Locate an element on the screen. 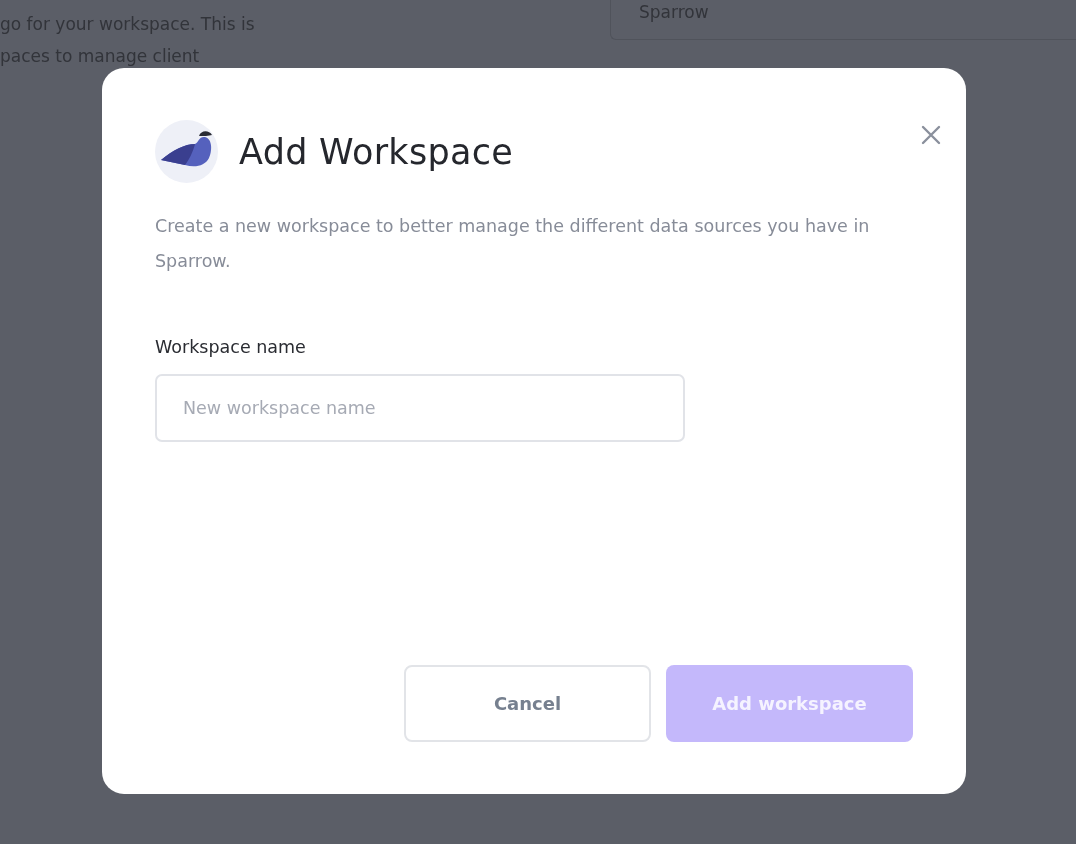  dialog-title: Add Workspace is located at coordinates (376, 151).